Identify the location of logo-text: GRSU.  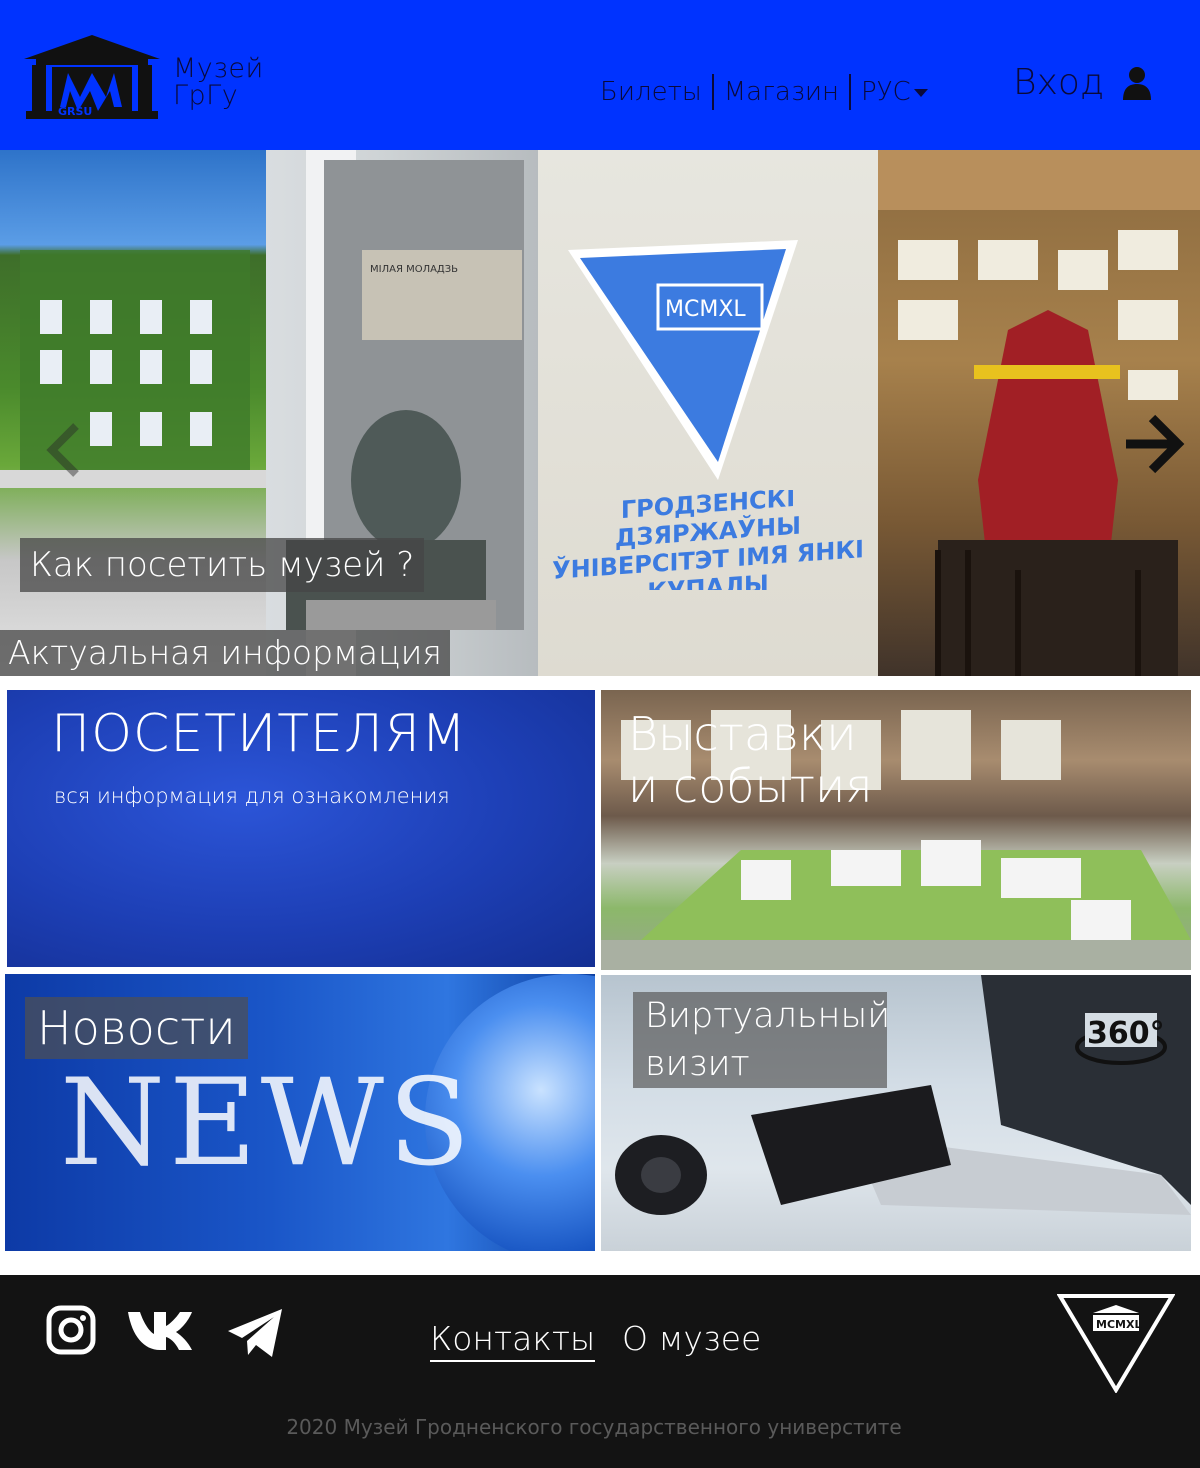
(75, 111).